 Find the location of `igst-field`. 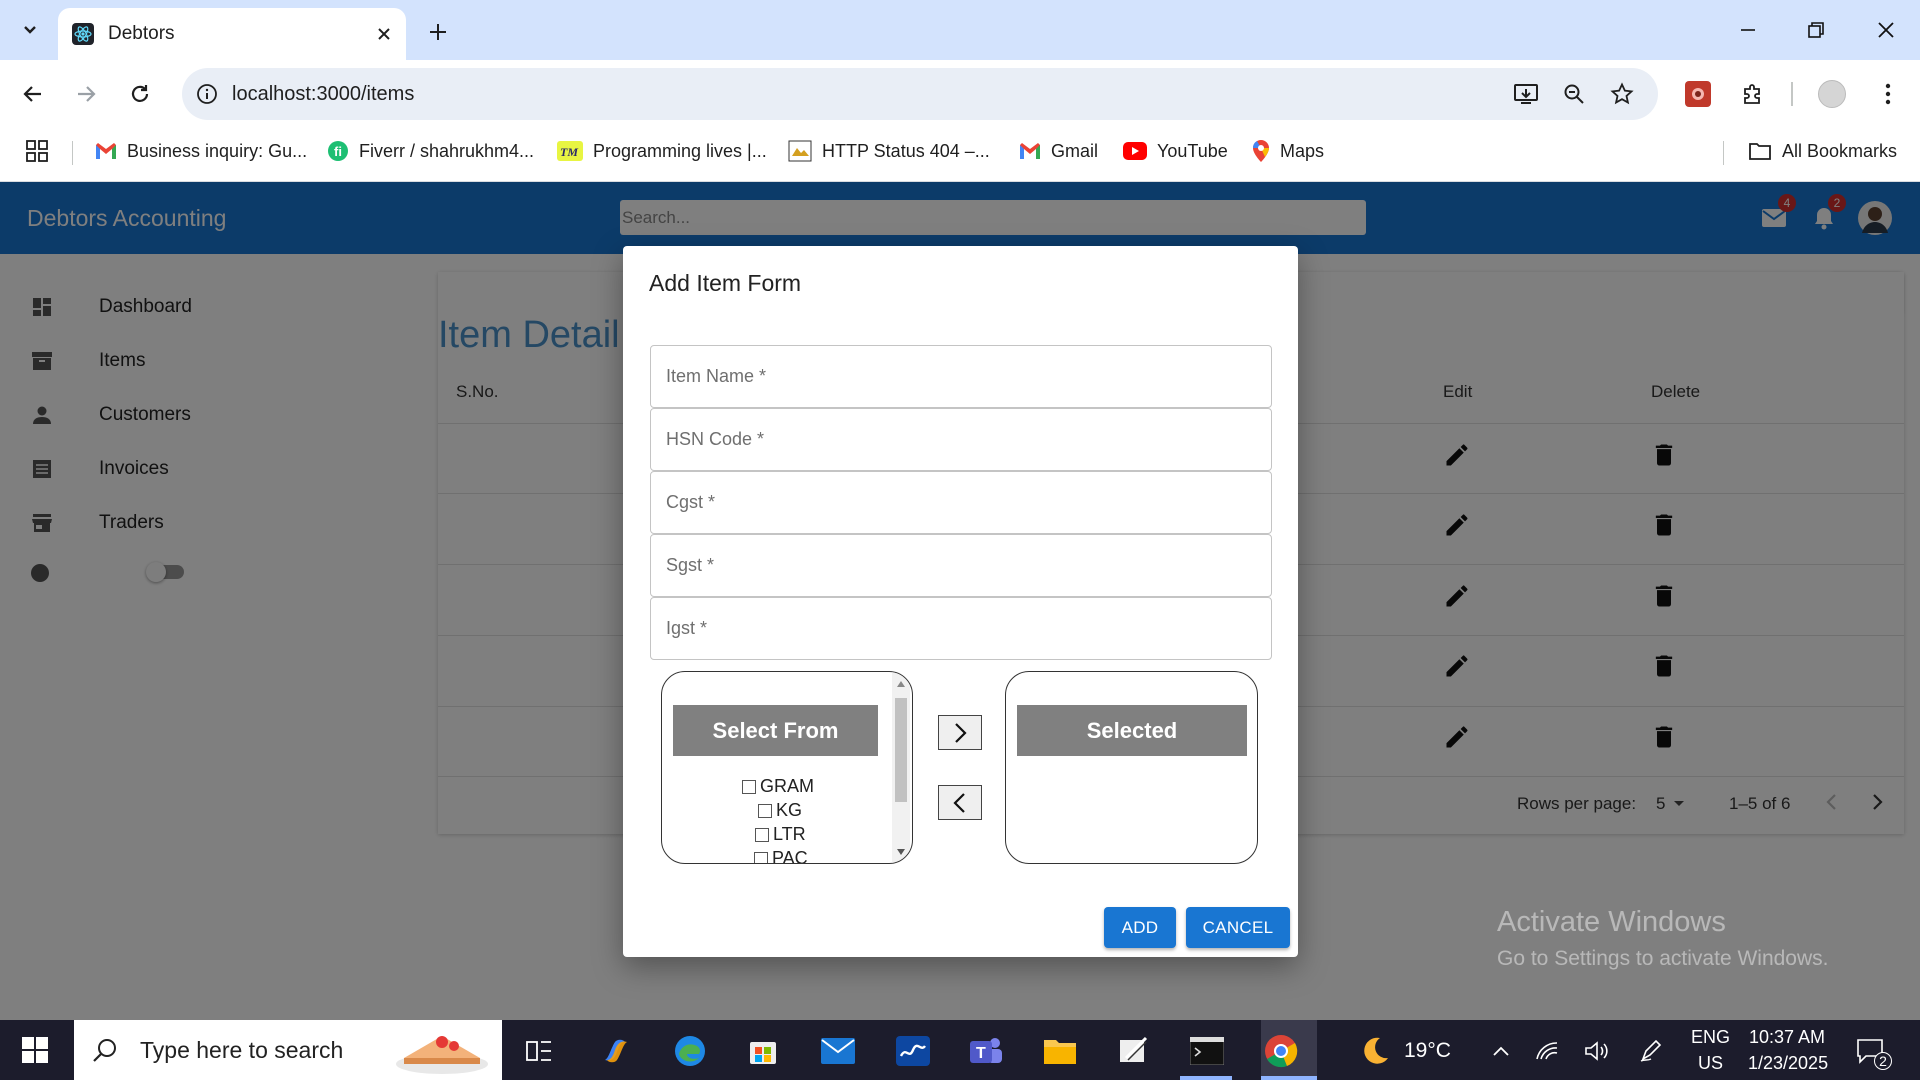

igst-field is located at coordinates (961, 628).